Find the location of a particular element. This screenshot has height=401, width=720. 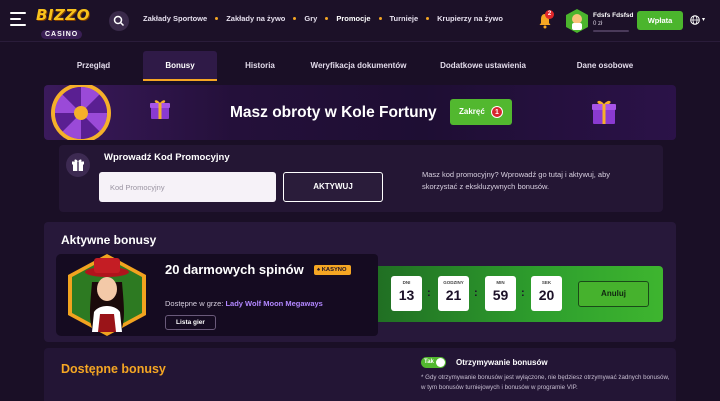

casino-badge-label: KASYNO is located at coordinates (334, 270).